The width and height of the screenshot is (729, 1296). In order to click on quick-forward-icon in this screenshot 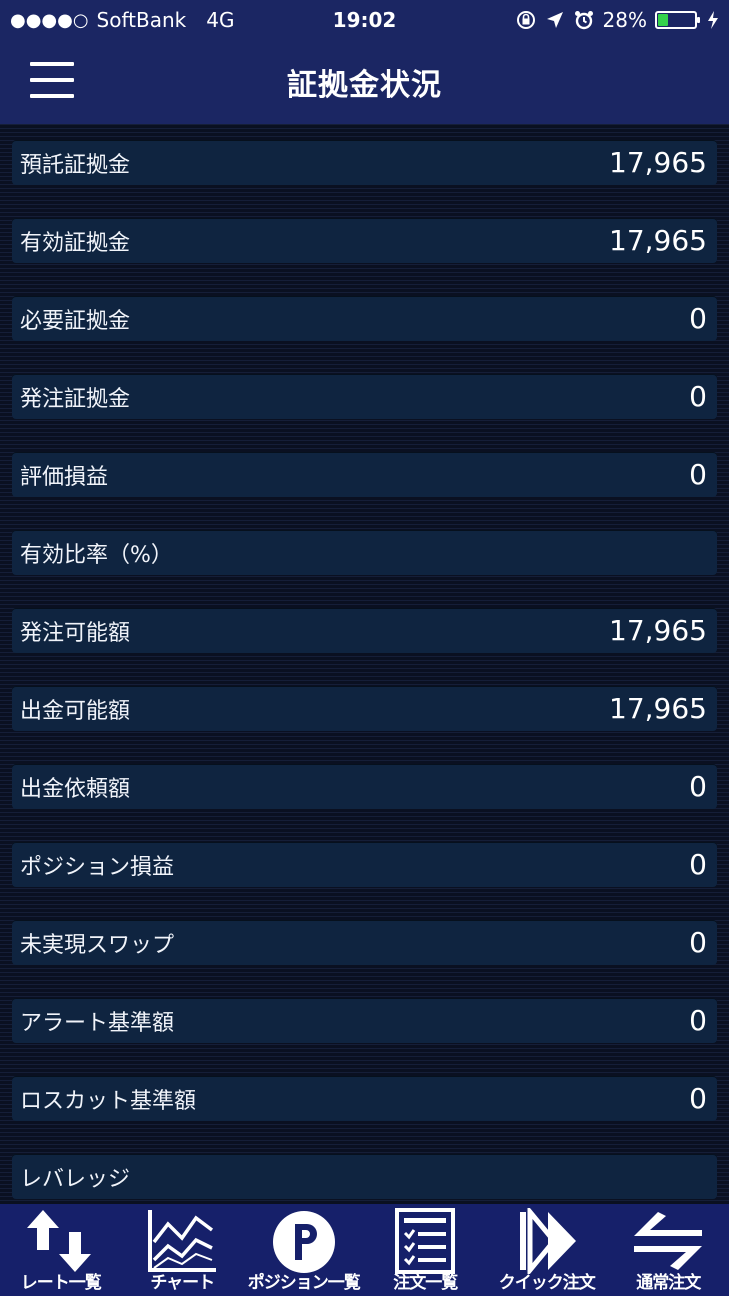, I will do `click(547, 1241)`.